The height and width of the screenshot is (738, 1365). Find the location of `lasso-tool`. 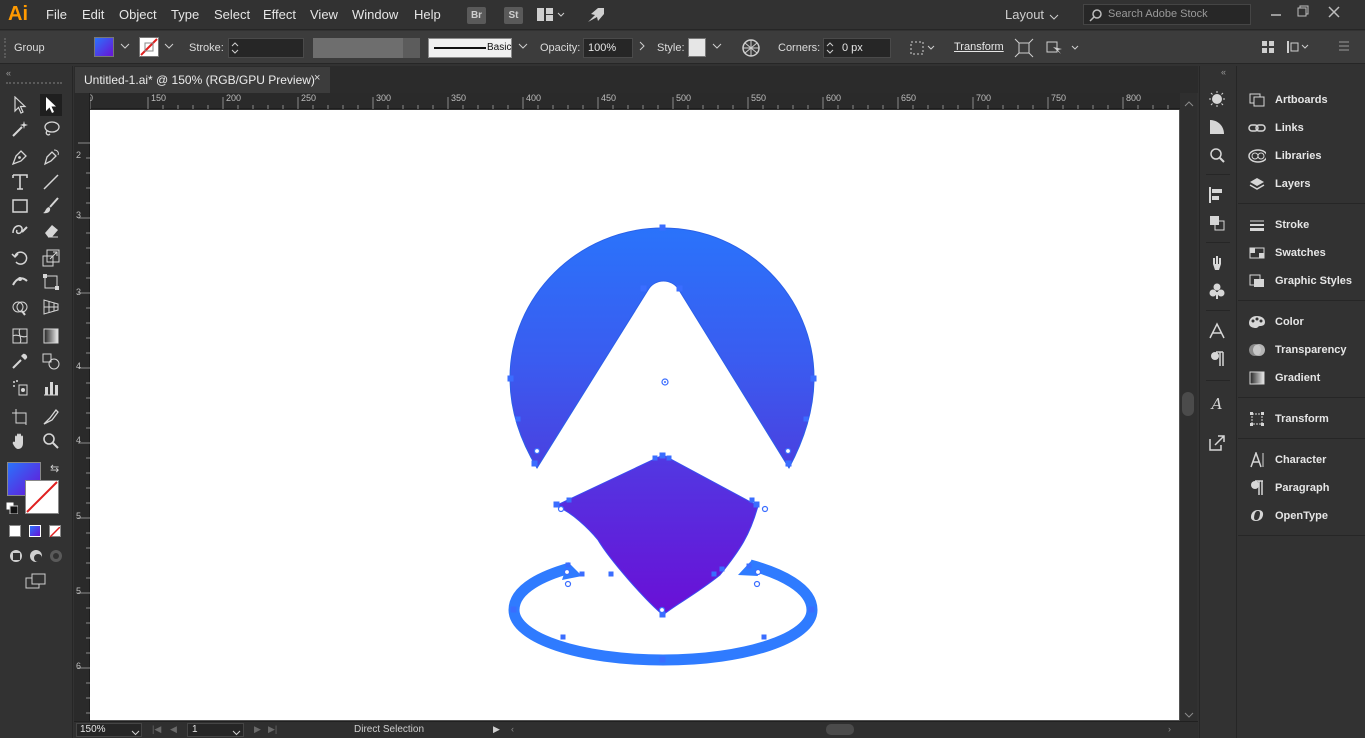

lasso-tool is located at coordinates (51, 129).